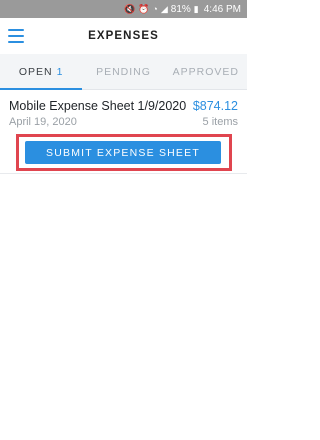 This screenshot has width=320, height=440. I want to click on alarm-icon: ⏰, so click(144, 8).